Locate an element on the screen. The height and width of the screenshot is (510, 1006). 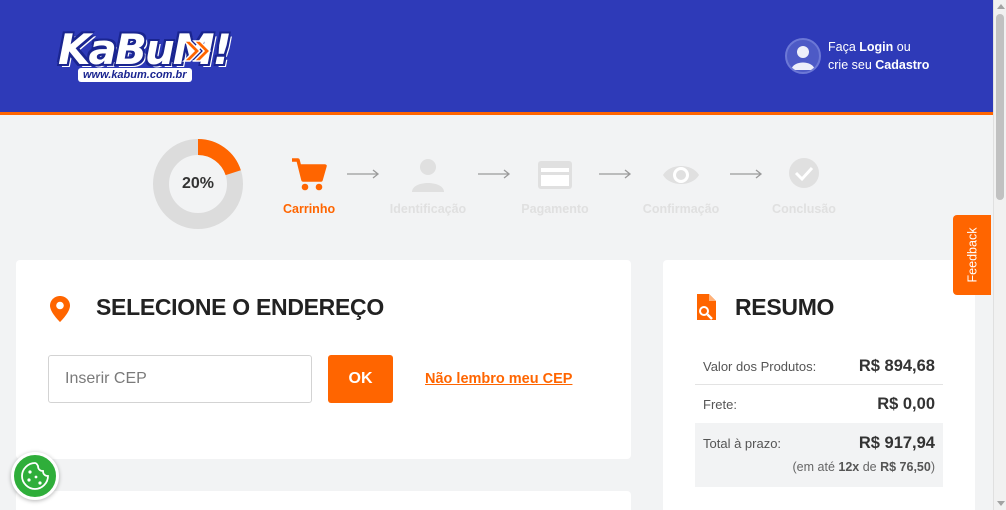
scroll-down-arrow-icon is located at coordinates (1001, 503).